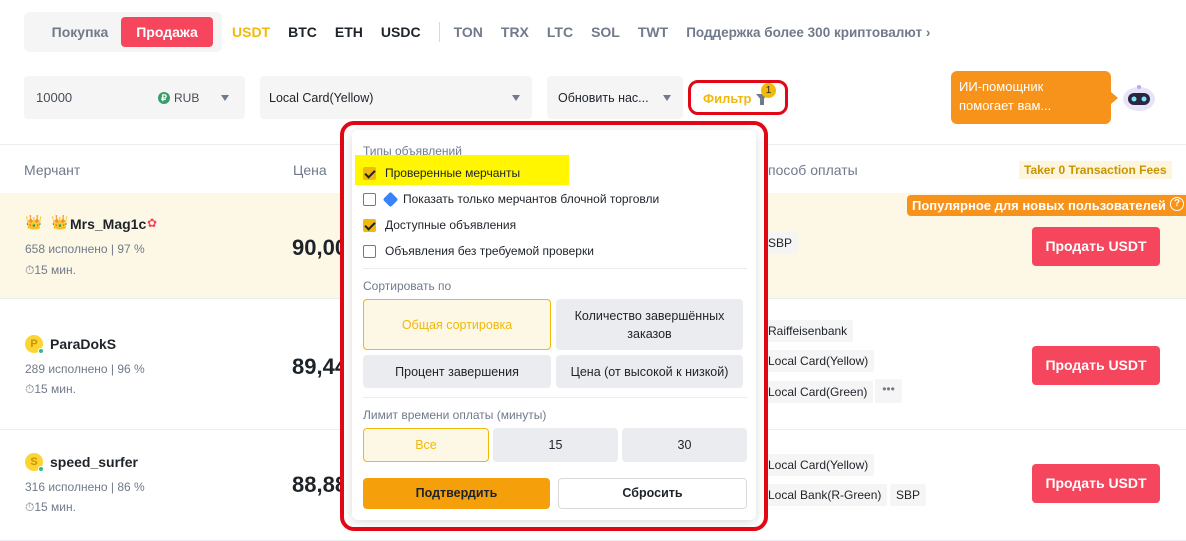 The height and width of the screenshot is (541, 1186). Describe the element at coordinates (762, 102) in the screenshot. I see `funnel-stem` at that location.